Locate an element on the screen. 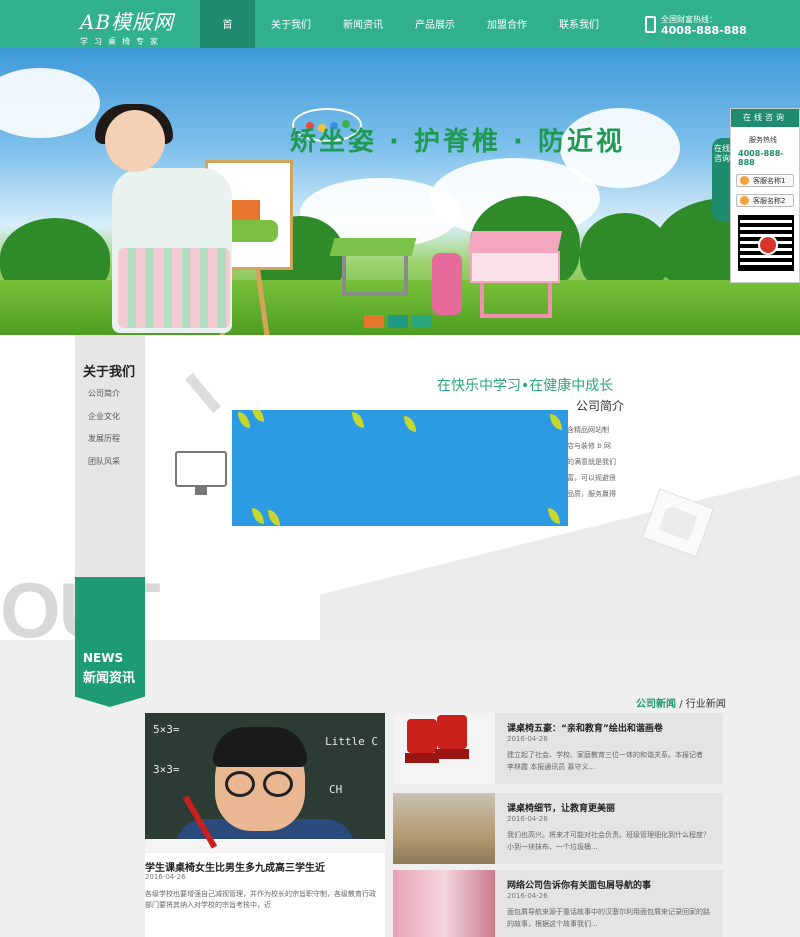  pink-desk-body is located at coordinates (515, 267).